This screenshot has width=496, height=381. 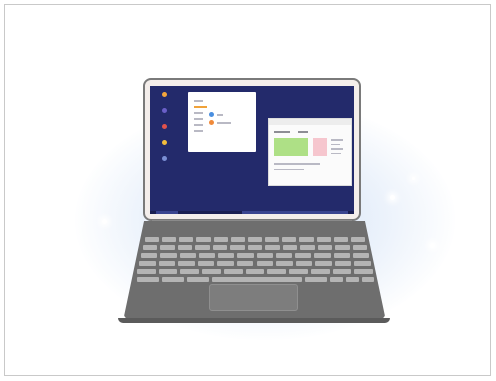 I want to click on app-icon-blue, so click(x=164, y=158).